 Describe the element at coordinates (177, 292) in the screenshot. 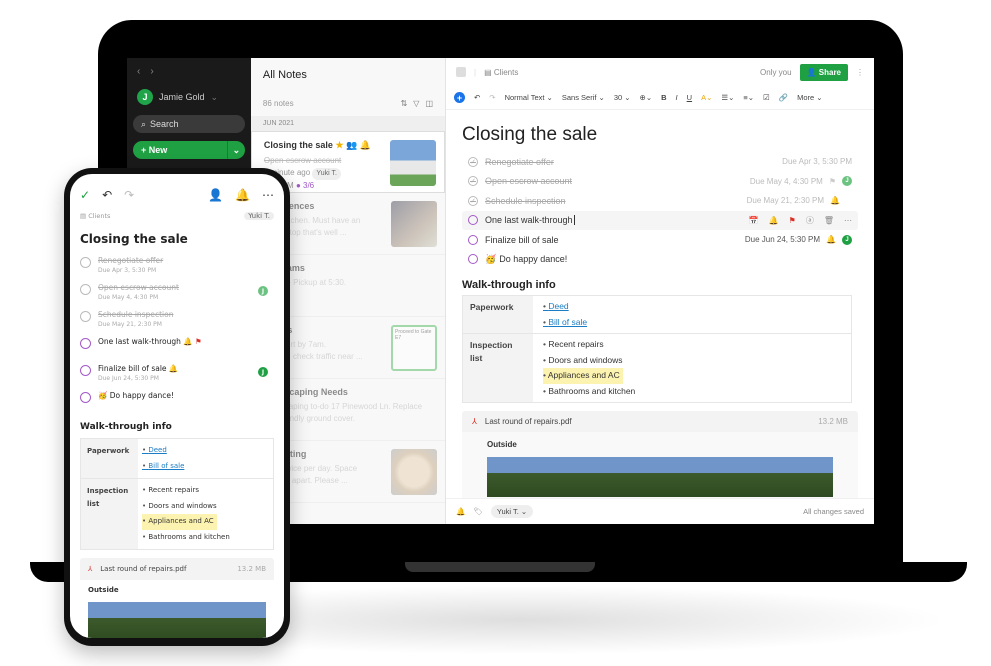

I see `task-item: Open escrow account Due May 4, 4:30 PM J` at that location.